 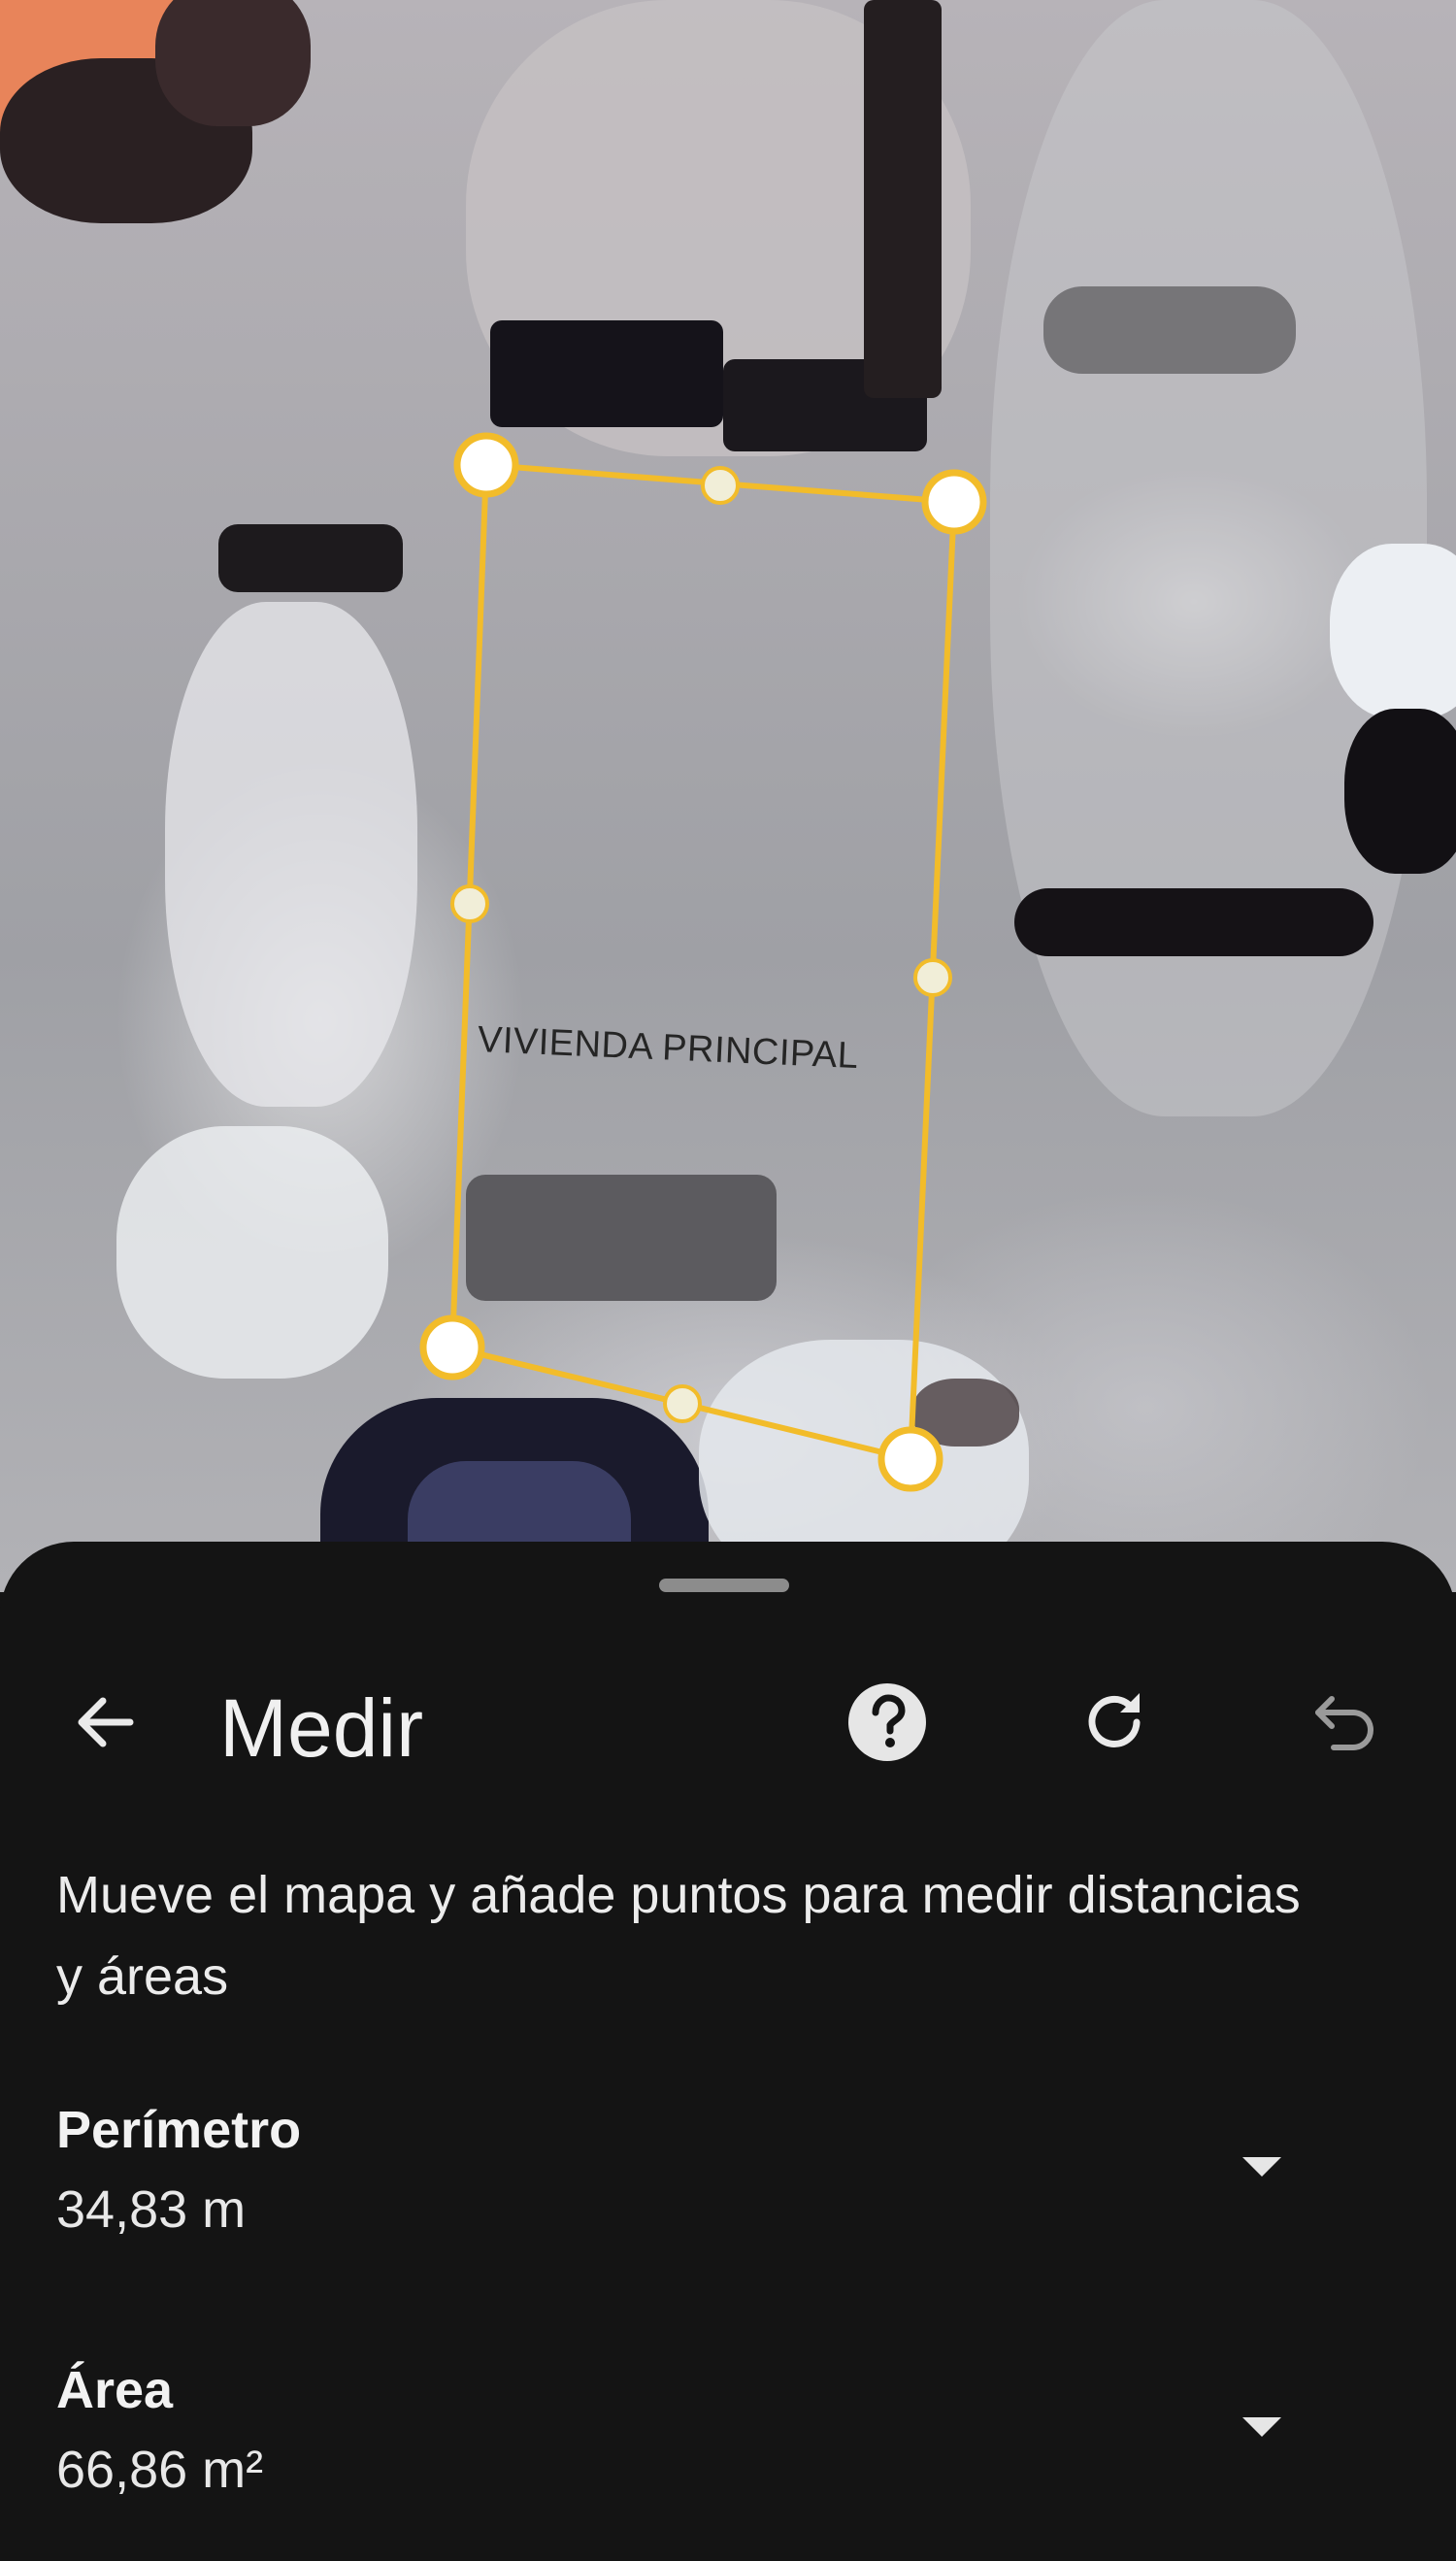 I want to click on perimeter-expand-button, so click(x=1262, y=2167).